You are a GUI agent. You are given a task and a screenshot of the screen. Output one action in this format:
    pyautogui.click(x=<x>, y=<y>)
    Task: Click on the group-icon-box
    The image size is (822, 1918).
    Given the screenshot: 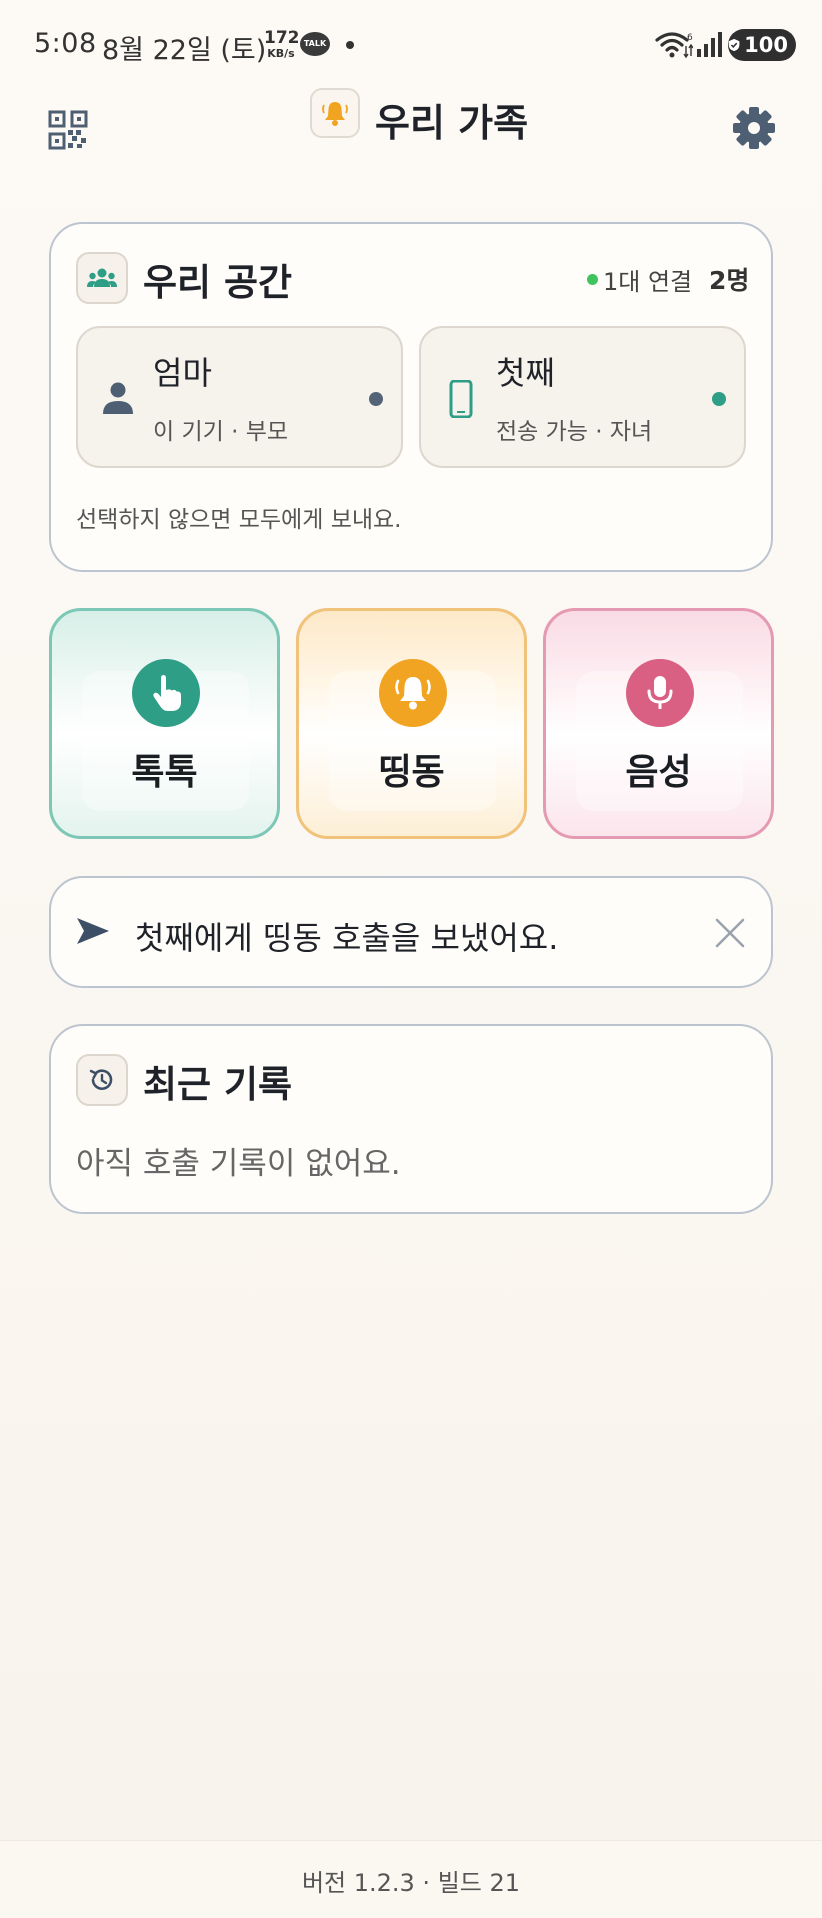 What is the action you would take?
    pyautogui.click(x=102, y=278)
    